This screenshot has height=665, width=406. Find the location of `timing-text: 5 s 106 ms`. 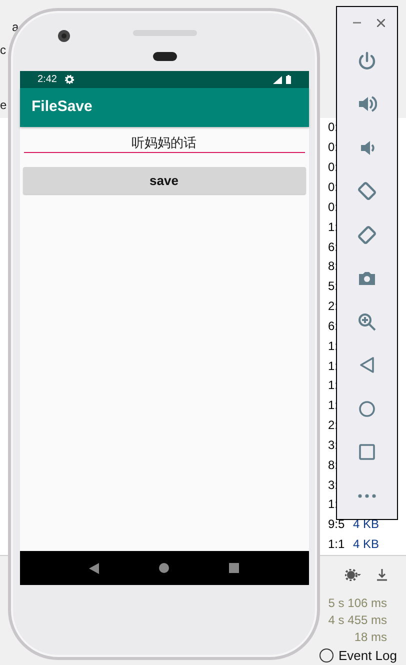

timing-text: 5 s 106 ms is located at coordinates (357, 603).